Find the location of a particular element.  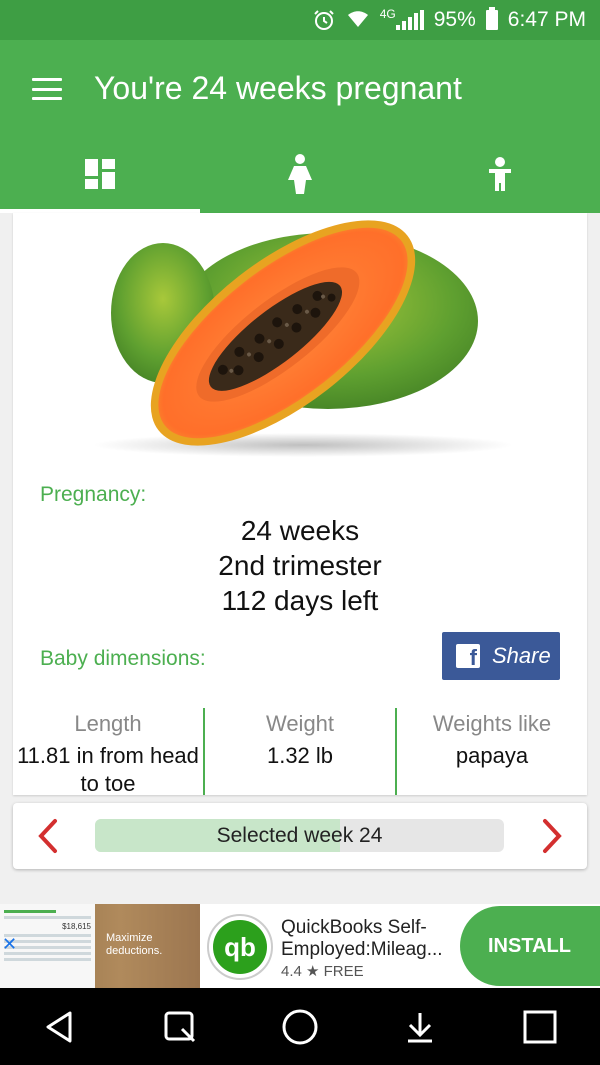

install-button: INSTALL is located at coordinates (530, 946).